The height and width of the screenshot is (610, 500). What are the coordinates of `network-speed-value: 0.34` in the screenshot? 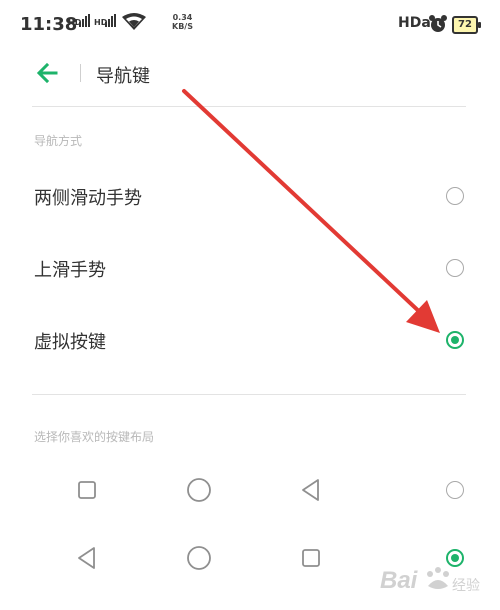 It's located at (182, 17).